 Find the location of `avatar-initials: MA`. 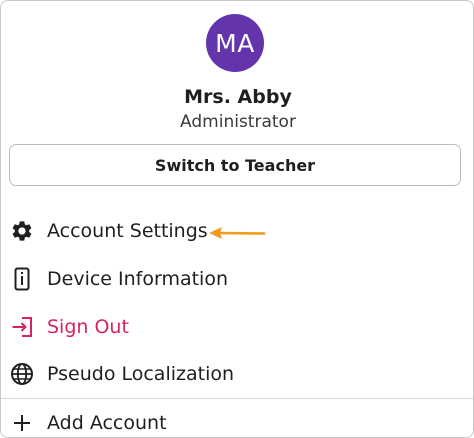

avatar-initials: MA is located at coordinates (235, 43).